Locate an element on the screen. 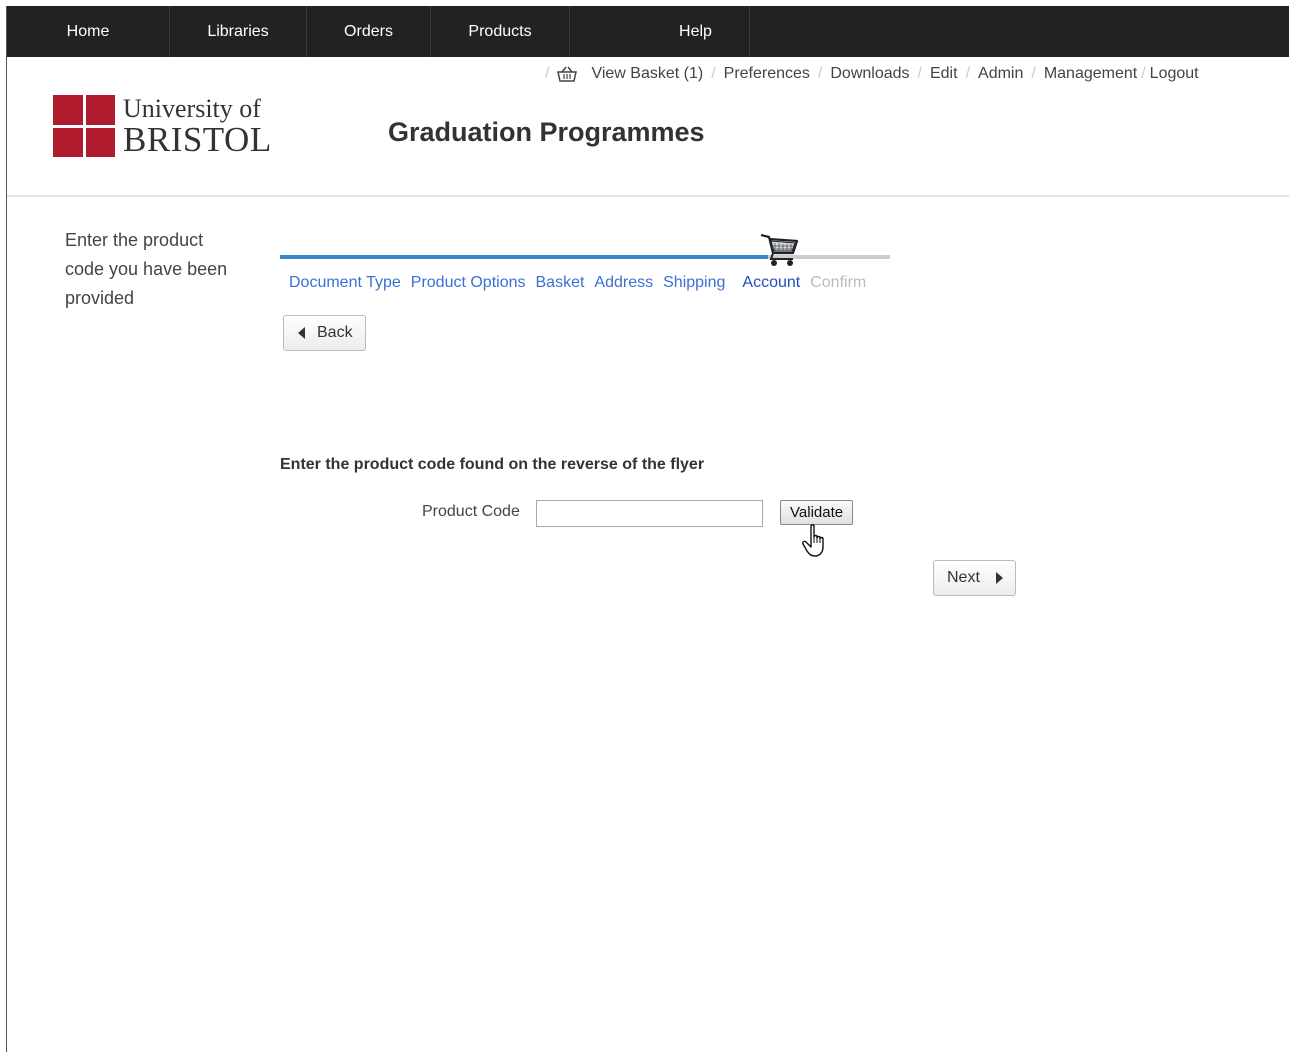 The image size is (1289, 1052). page-title: Graduation Programmes is located at coordinates (546, 132).